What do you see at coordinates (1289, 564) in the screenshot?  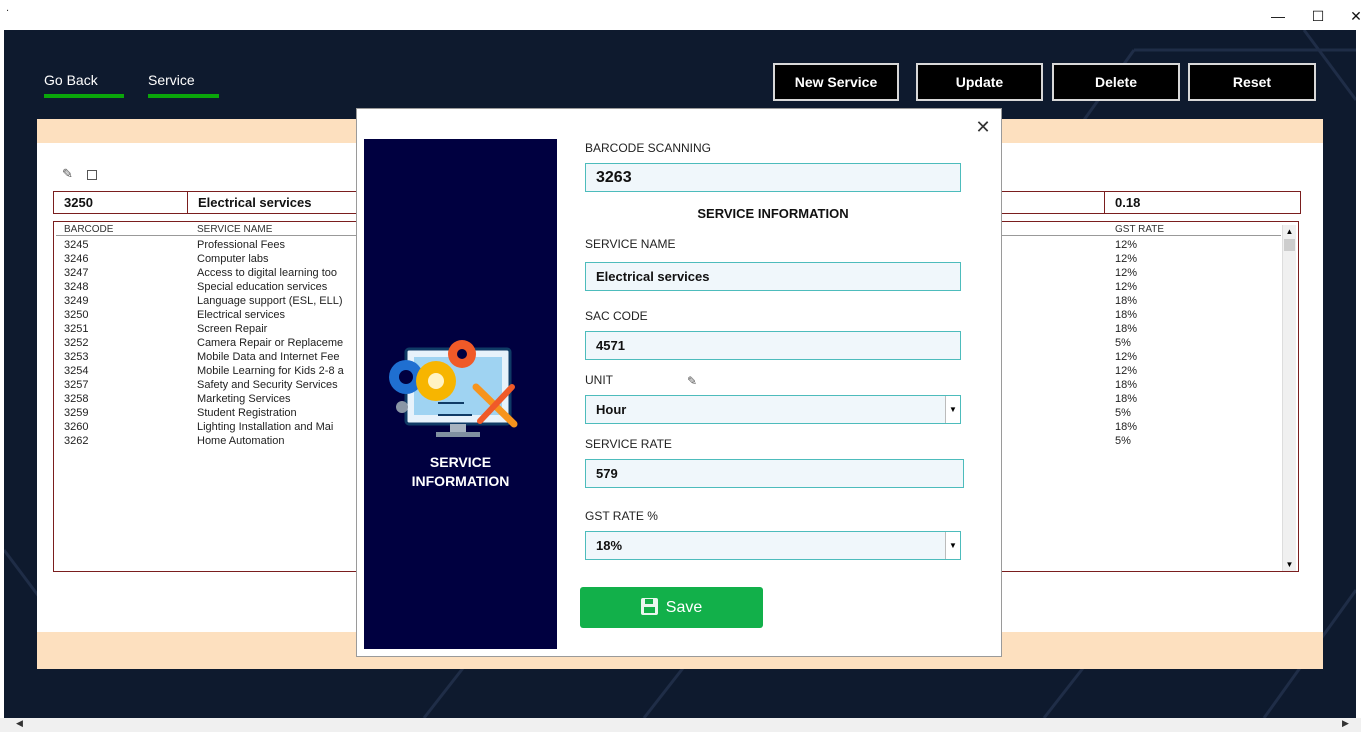 I see `scroll-down-icon: ▼` at bounding box center [1289, 564].